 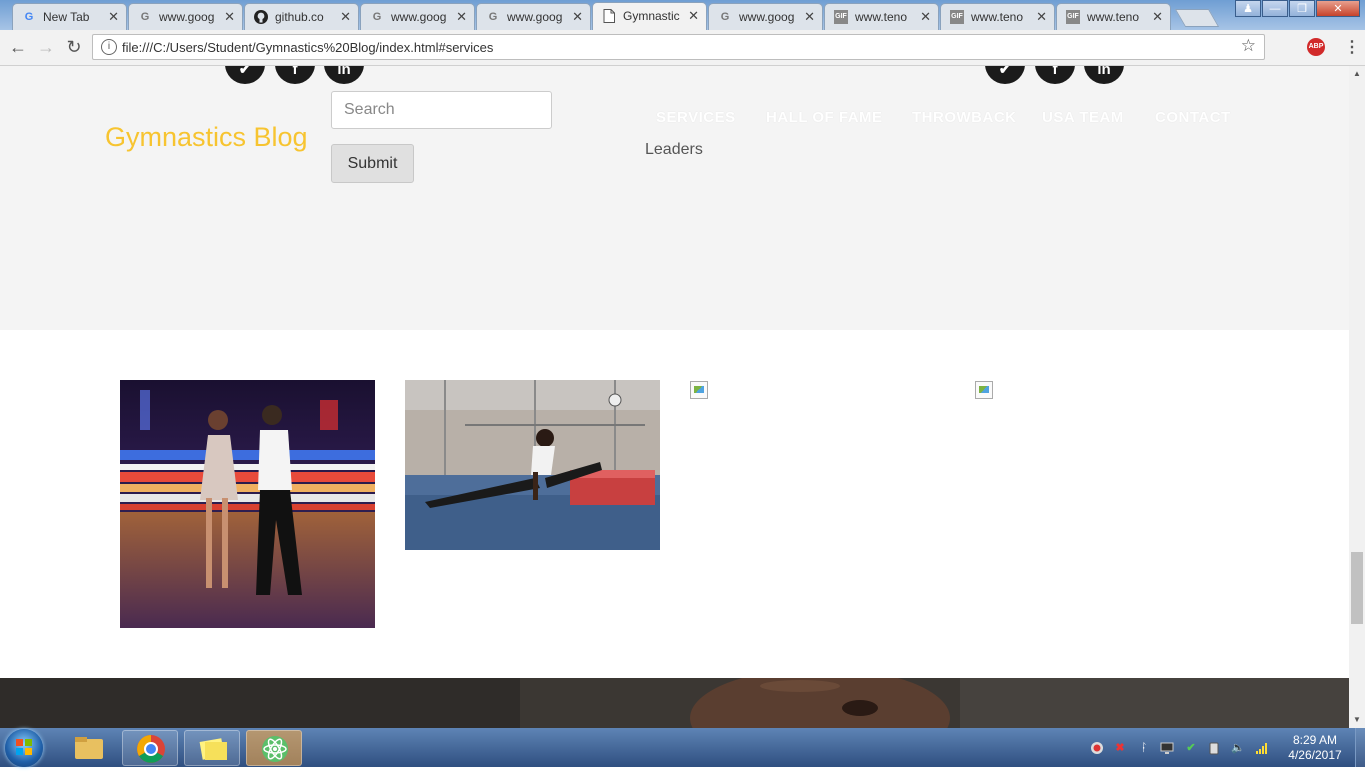 I want to click on github-icon, so click(x=261, y=17).